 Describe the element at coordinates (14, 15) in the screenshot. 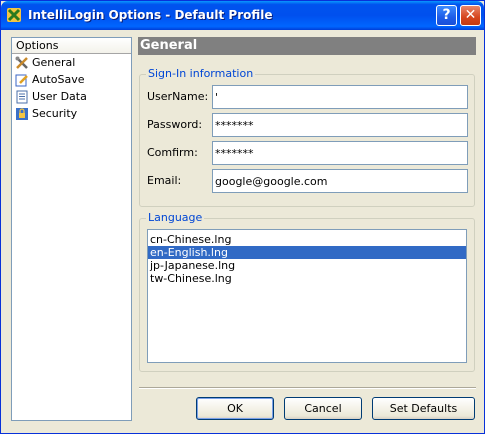

I see `app-icon` at that location.